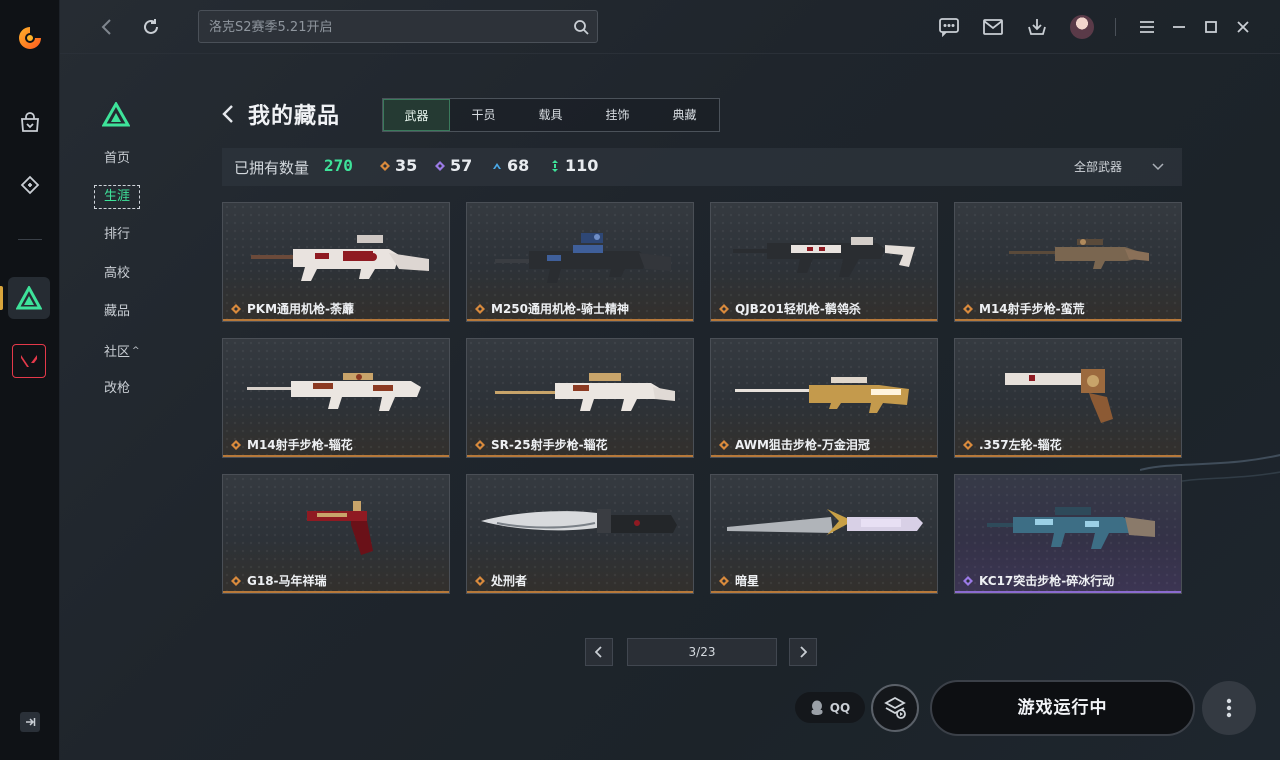 The image size is (1280, 760). Describe the element at coordinates (581, 27) in the screenshot. I see `search-icon` at that location.